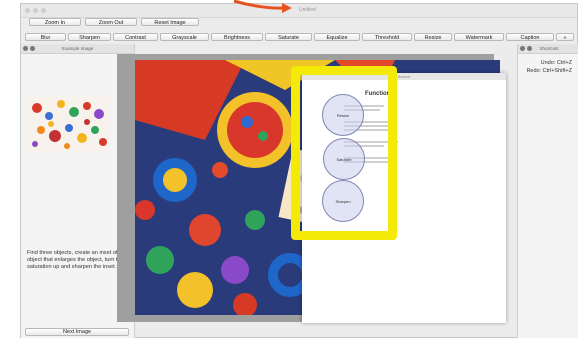  I want to click on saturate-button: Saturate, so click(288, 37).